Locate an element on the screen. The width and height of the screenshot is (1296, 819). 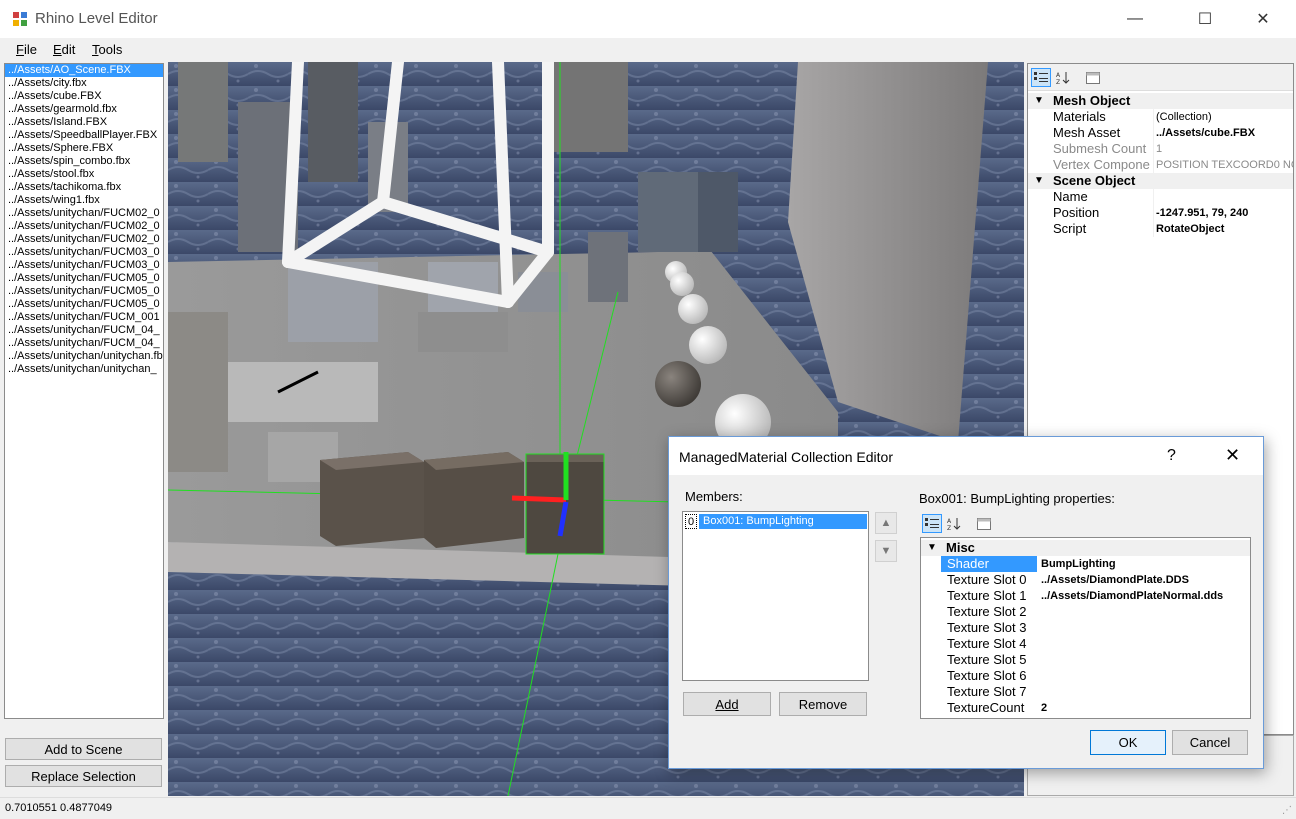
property-name: Texture Slot 5 is located at coordinates (987, 659).